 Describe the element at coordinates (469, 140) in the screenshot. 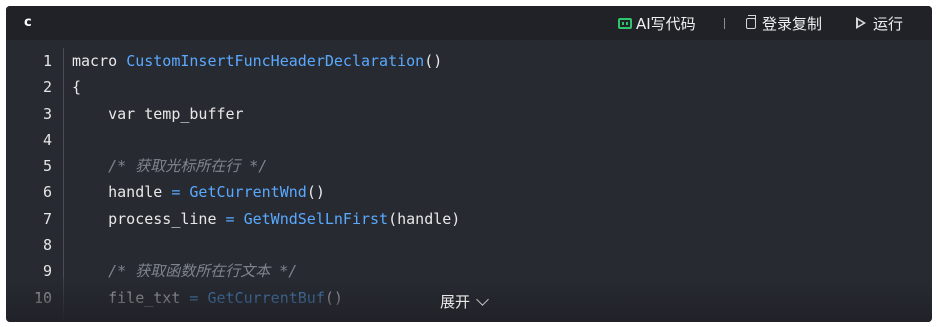

I see `code-line: 4` at that location.